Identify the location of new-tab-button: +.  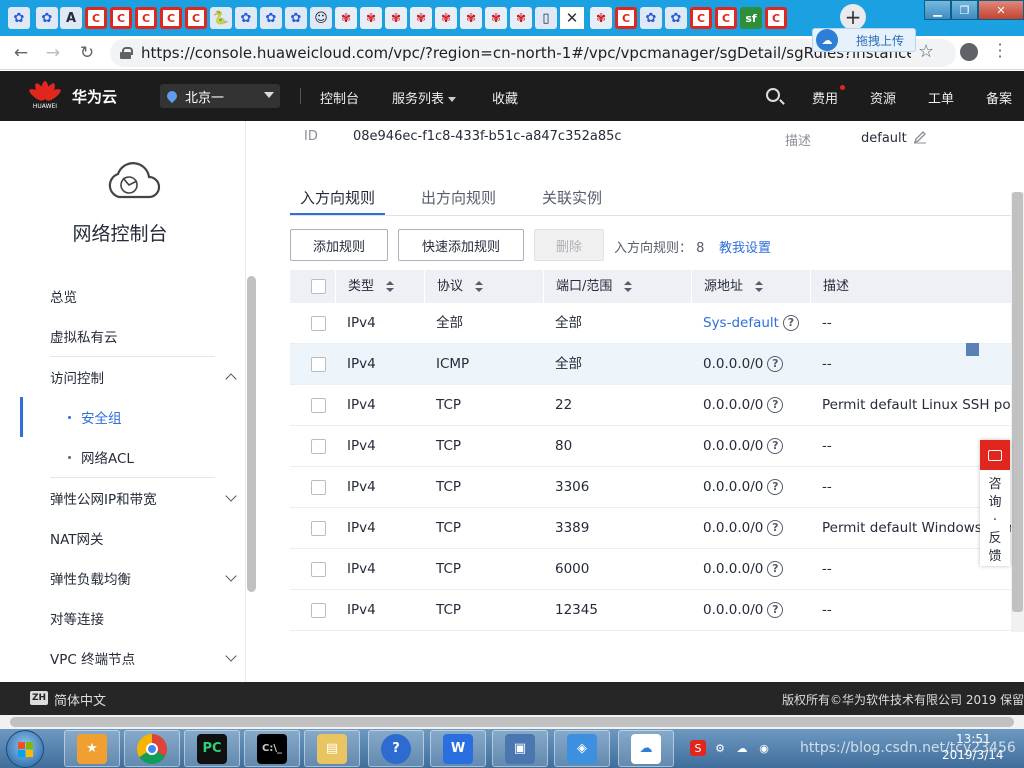
(853, 17).